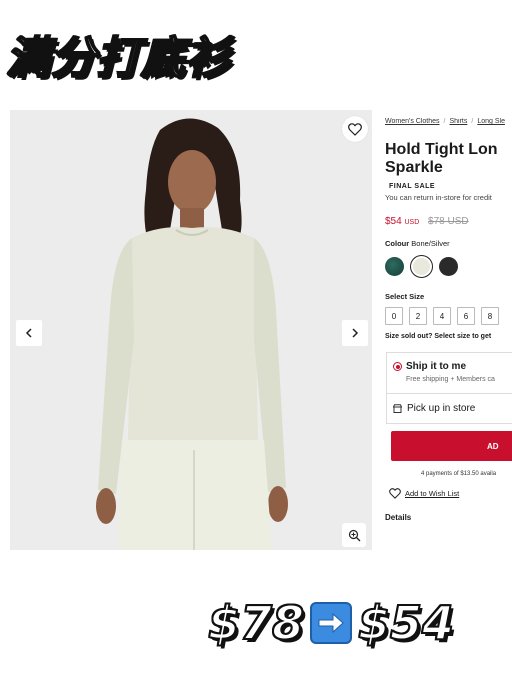 The image size is (512, 683). I want to click on colour-label: Colour, so click(397, 243).